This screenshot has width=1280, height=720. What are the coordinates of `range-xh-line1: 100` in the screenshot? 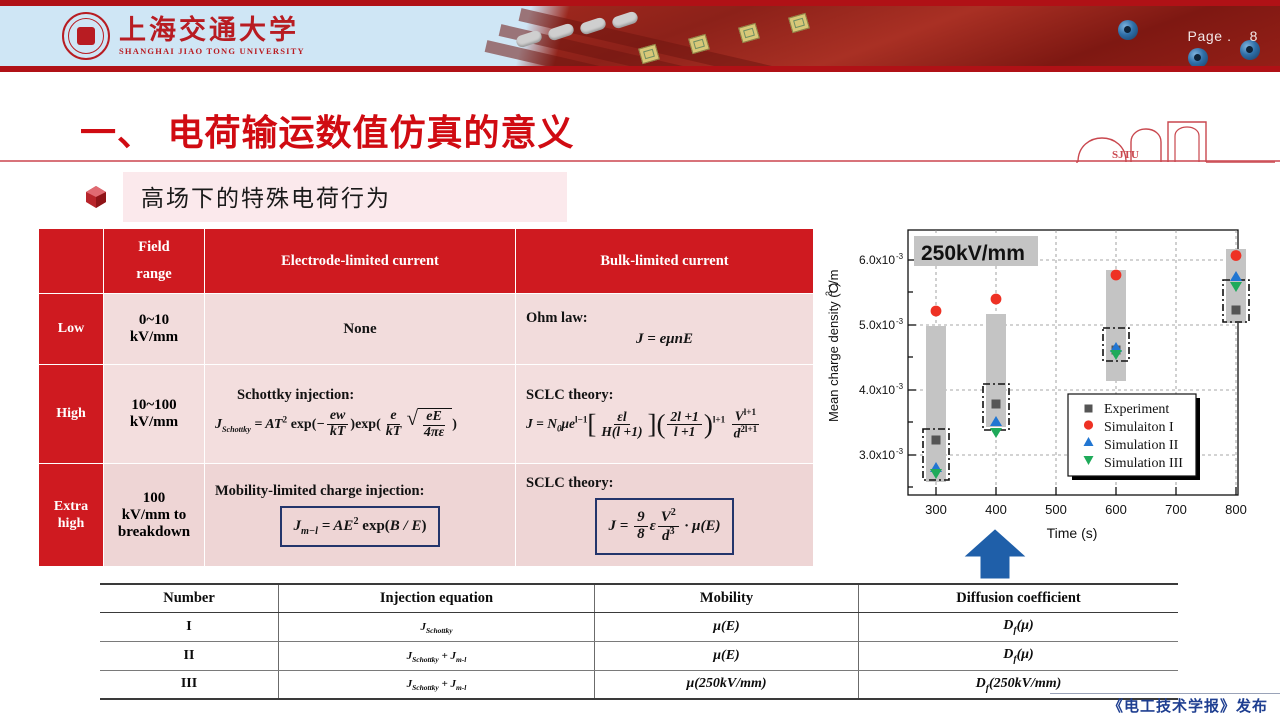 It's located at (154, 497).